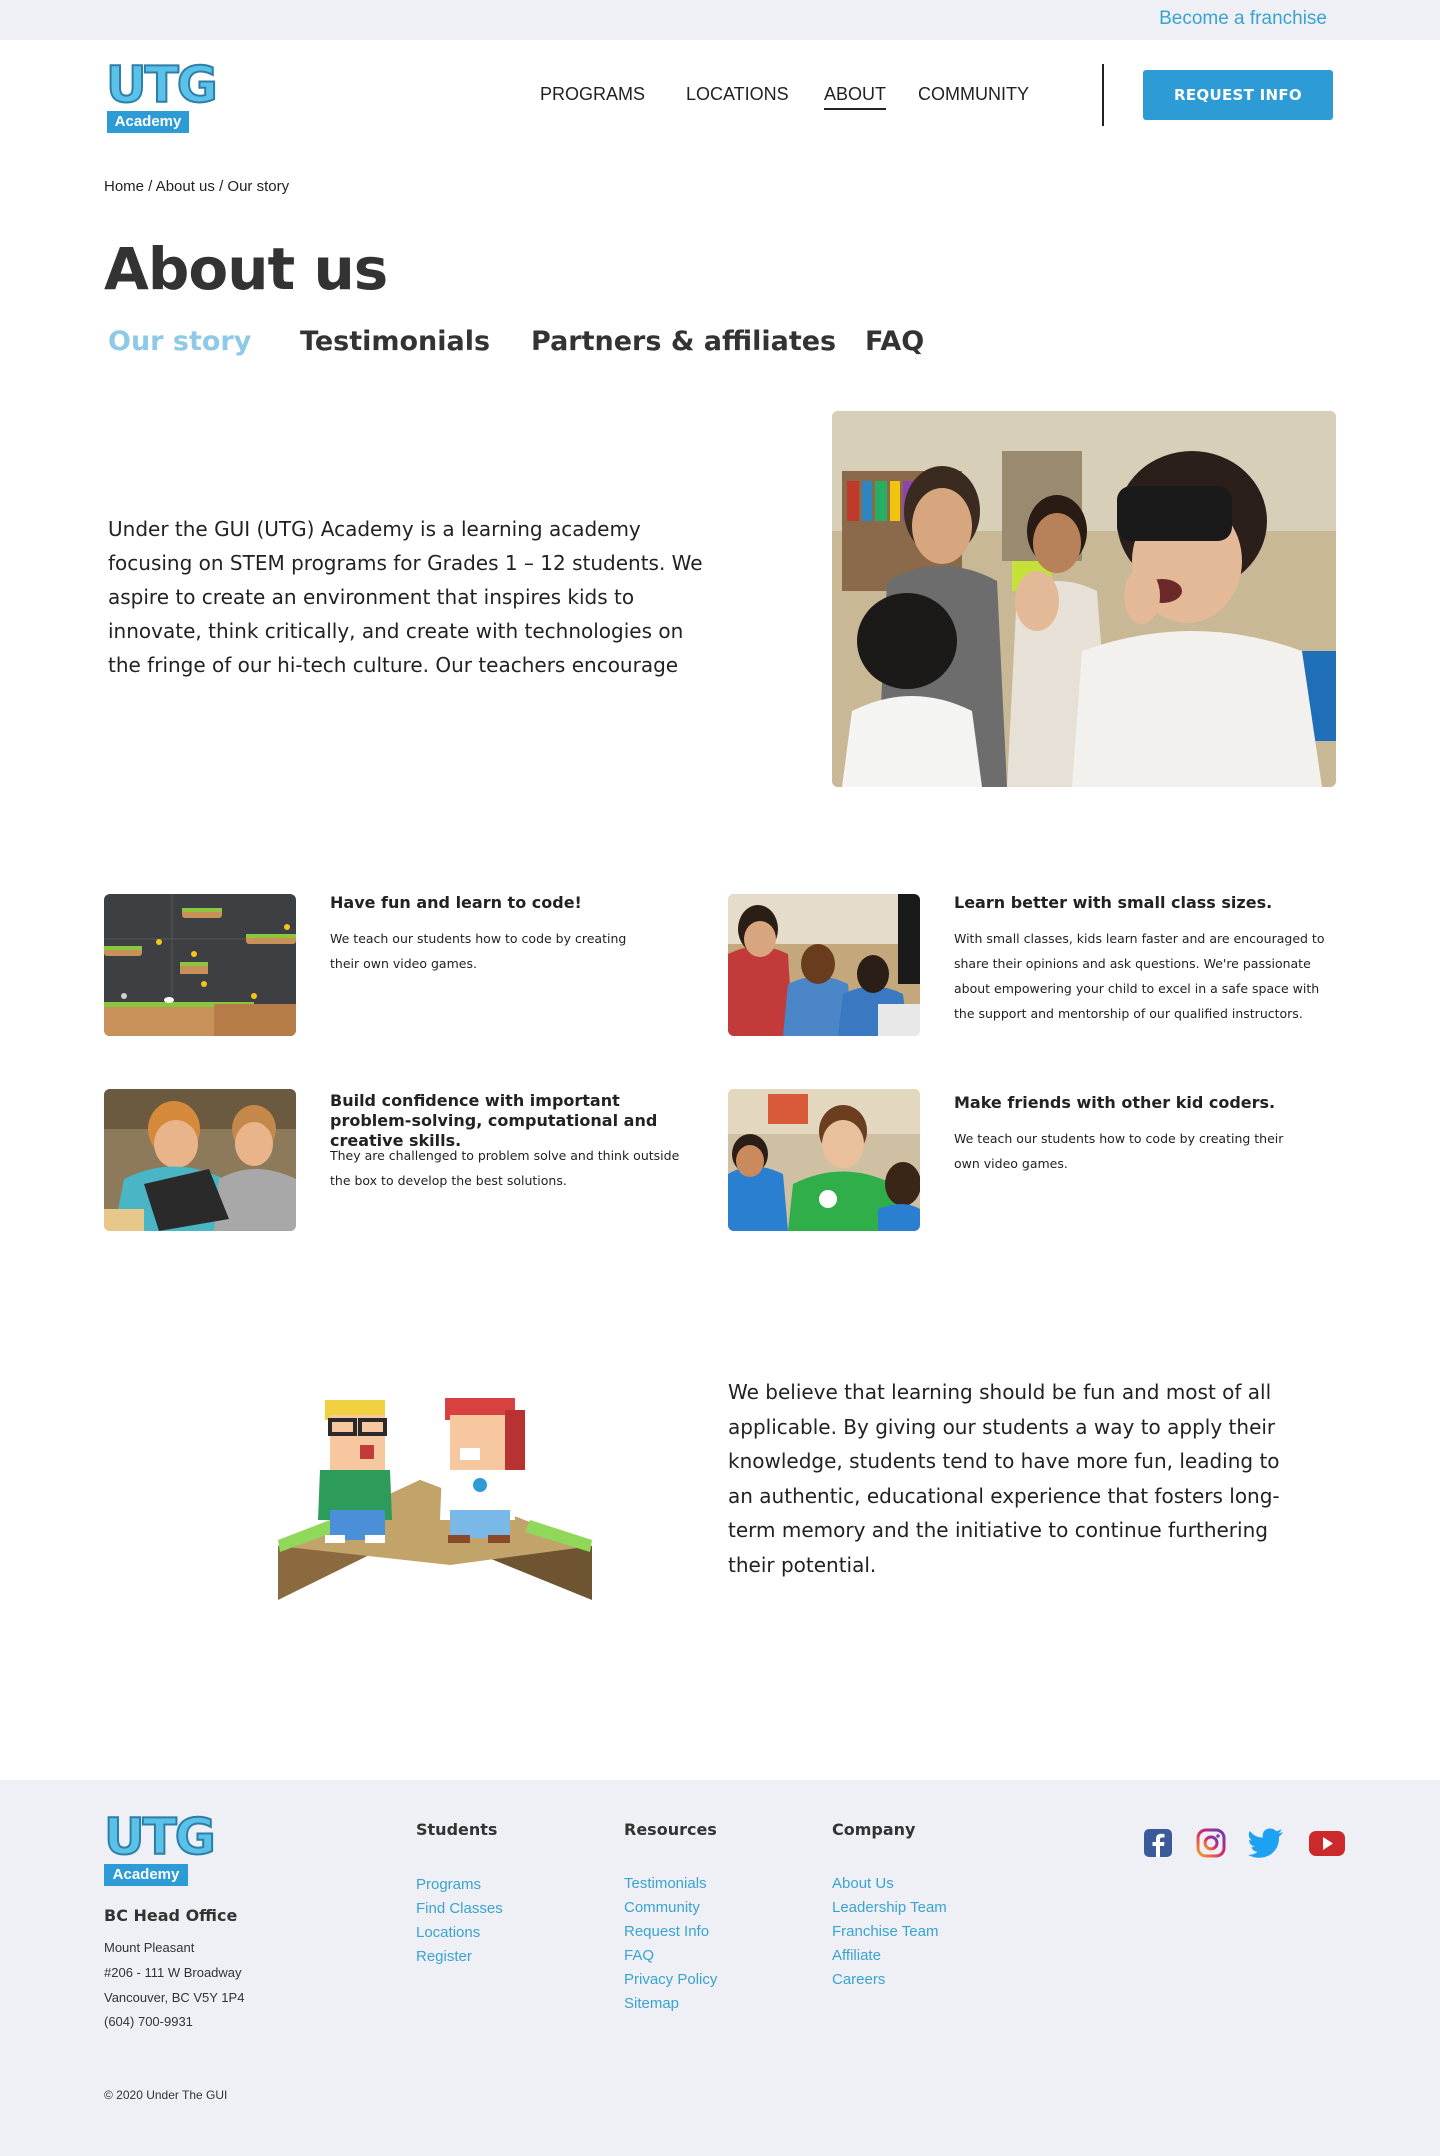 The image size is (1440, 2156). Describe the element at coordinates (1103, 95) in the screenshot. I see `nav-divider` at that location.